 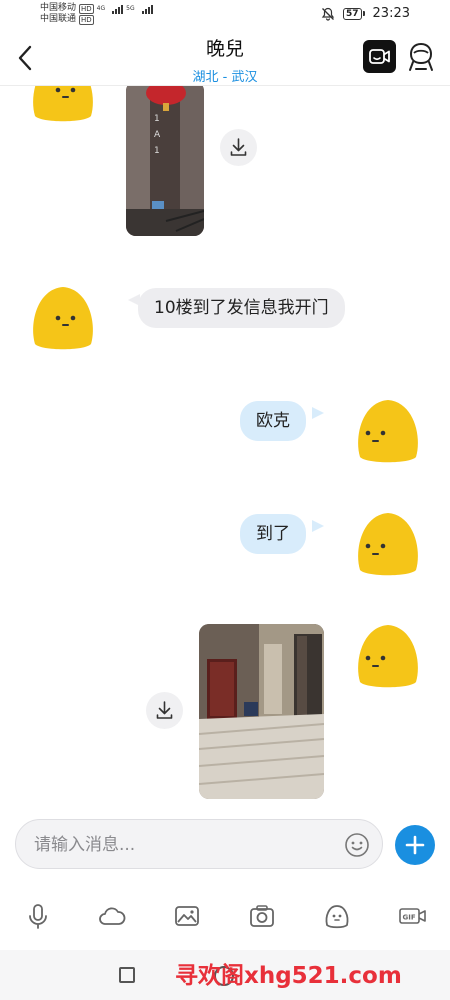 I want to click on emoji-smile-icon, so click(x=357, y=845).